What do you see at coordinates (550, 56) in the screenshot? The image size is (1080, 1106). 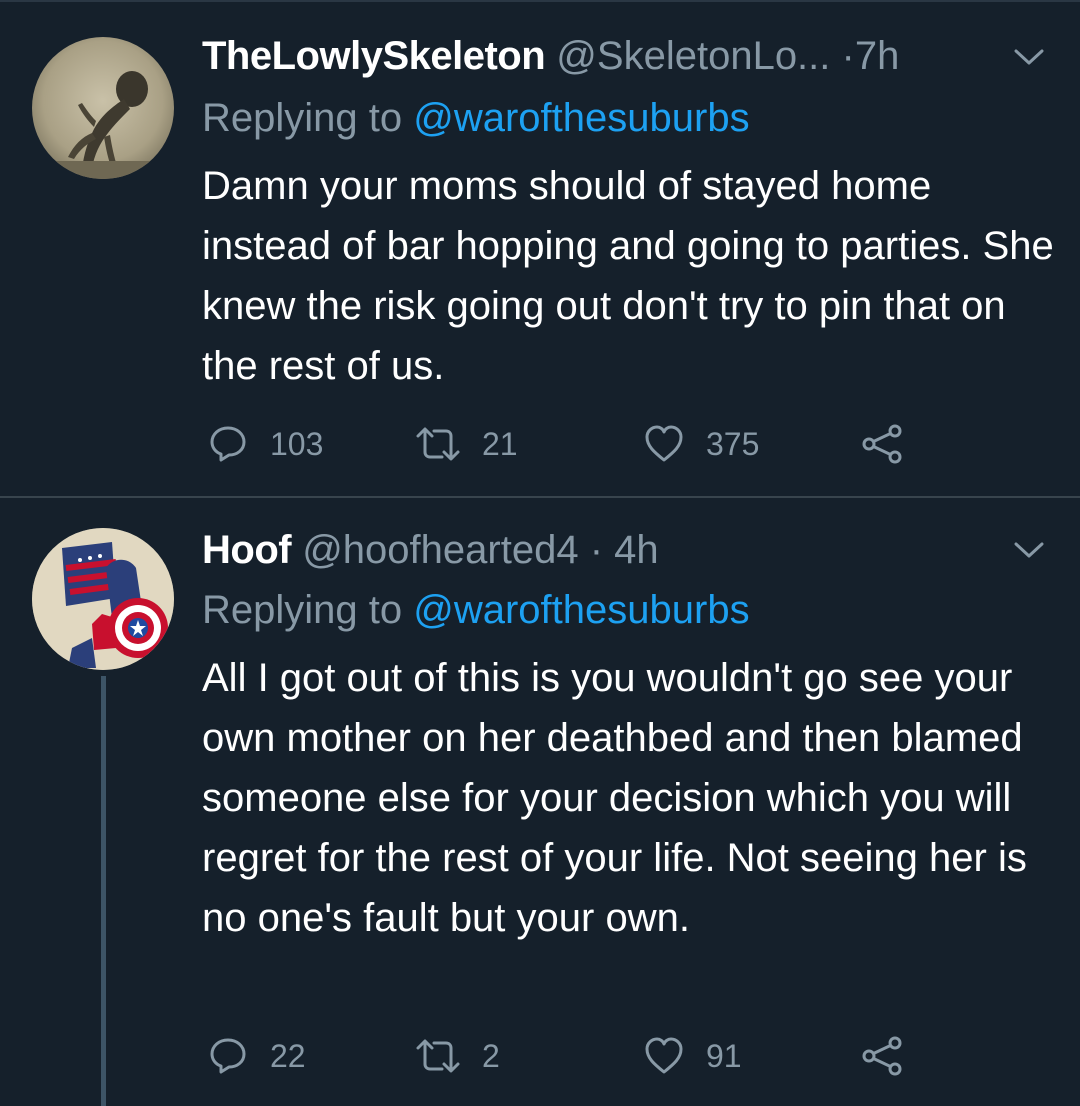 I see `tweet-header: TheLowlySkeleton @SkeletonLo... ·7h` at bounding box center [550, 56].